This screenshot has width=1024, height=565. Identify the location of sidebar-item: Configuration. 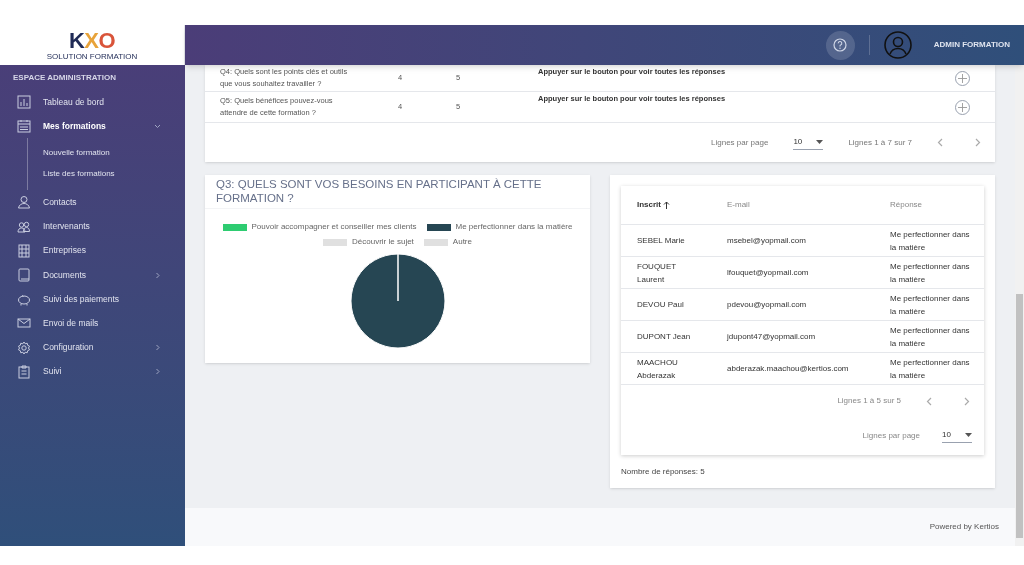
(92, 347).